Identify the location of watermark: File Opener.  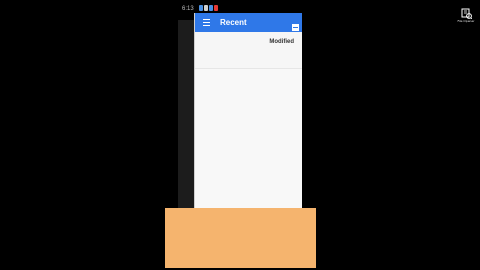
(466, 19).